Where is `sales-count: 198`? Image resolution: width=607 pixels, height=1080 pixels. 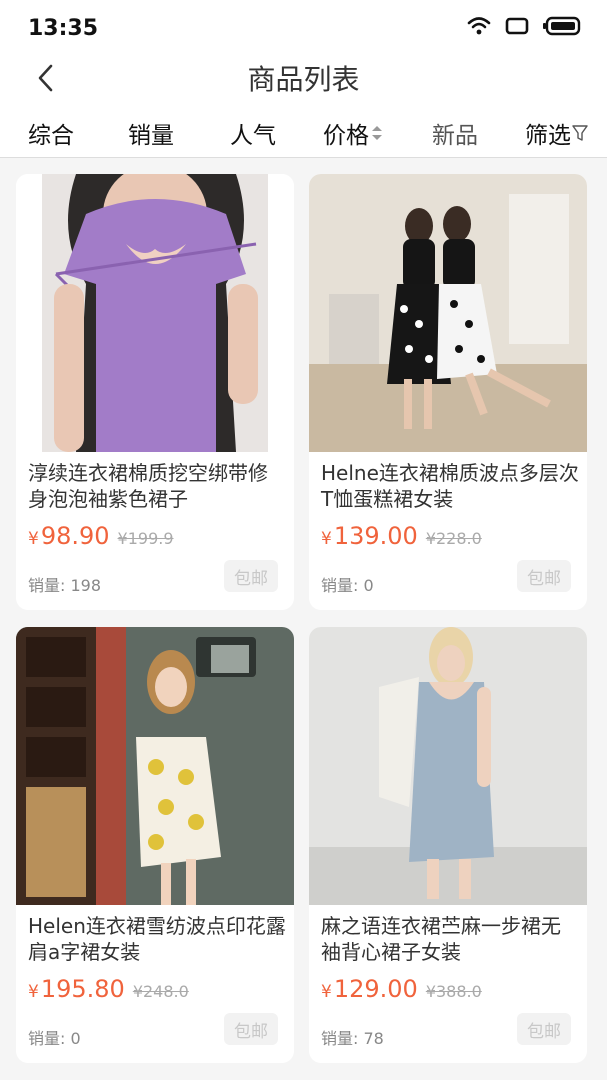
sales-count: 198 is located at coordinates (86, 585).